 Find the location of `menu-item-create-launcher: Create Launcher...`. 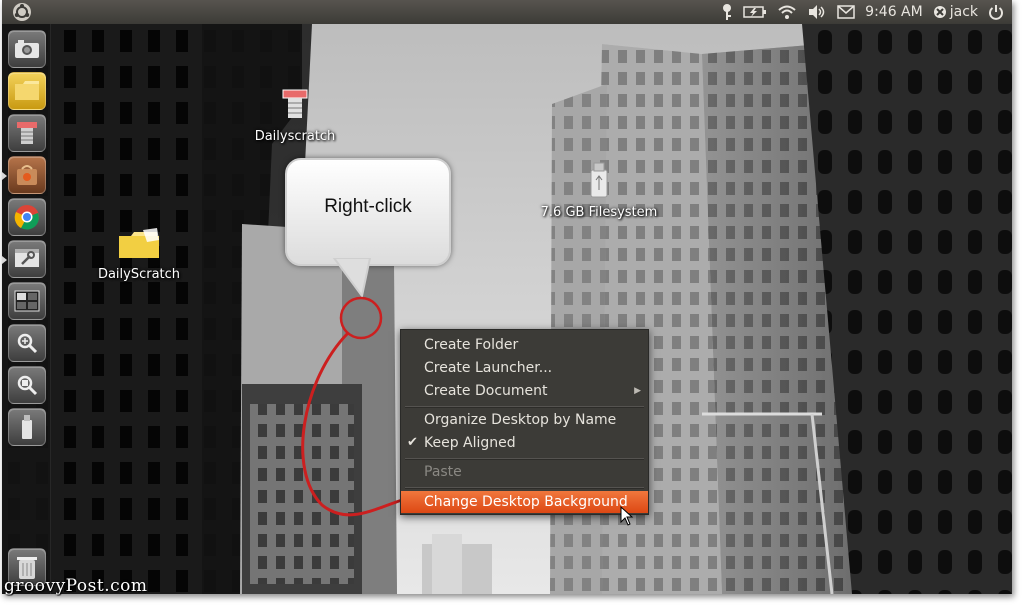

menu-item-create-launcher: Create Launcher... is located at coordinates (524, 368).